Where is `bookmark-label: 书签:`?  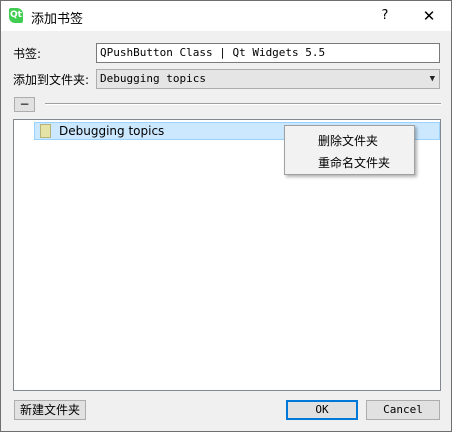
bookmark-label: 书签: is located at coordinates (27, 54).